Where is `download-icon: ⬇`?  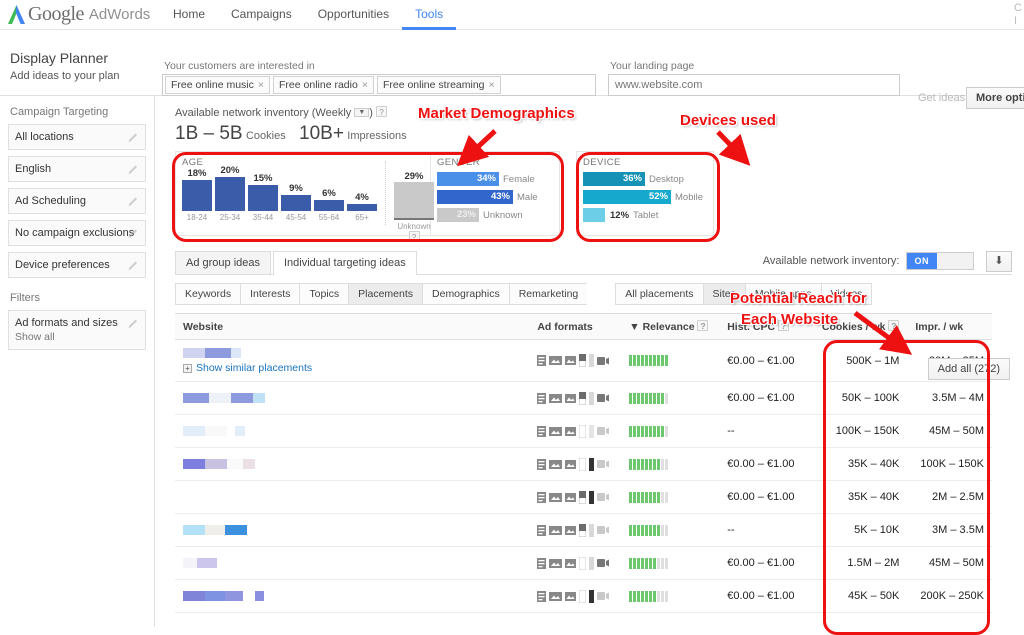
download-icon: ⬇ is located at coordinates (999, 261).